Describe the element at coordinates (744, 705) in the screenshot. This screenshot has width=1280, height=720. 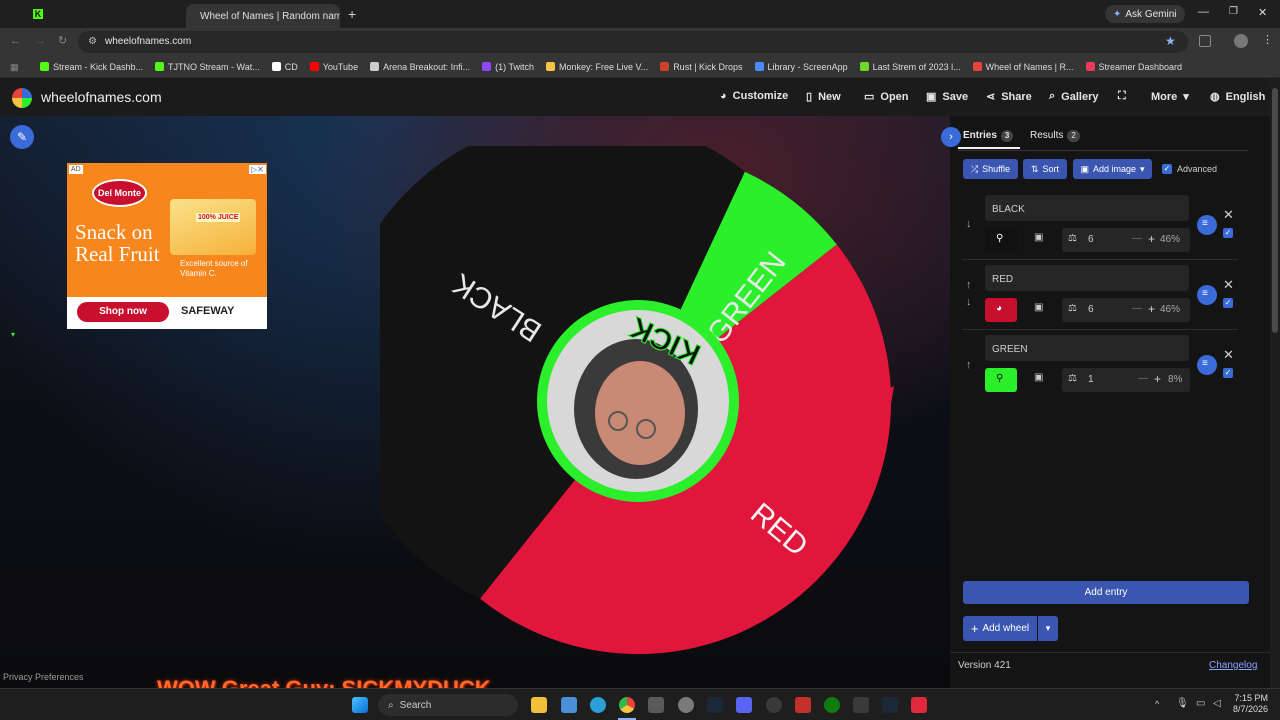
I see `discord-icon` at that location.